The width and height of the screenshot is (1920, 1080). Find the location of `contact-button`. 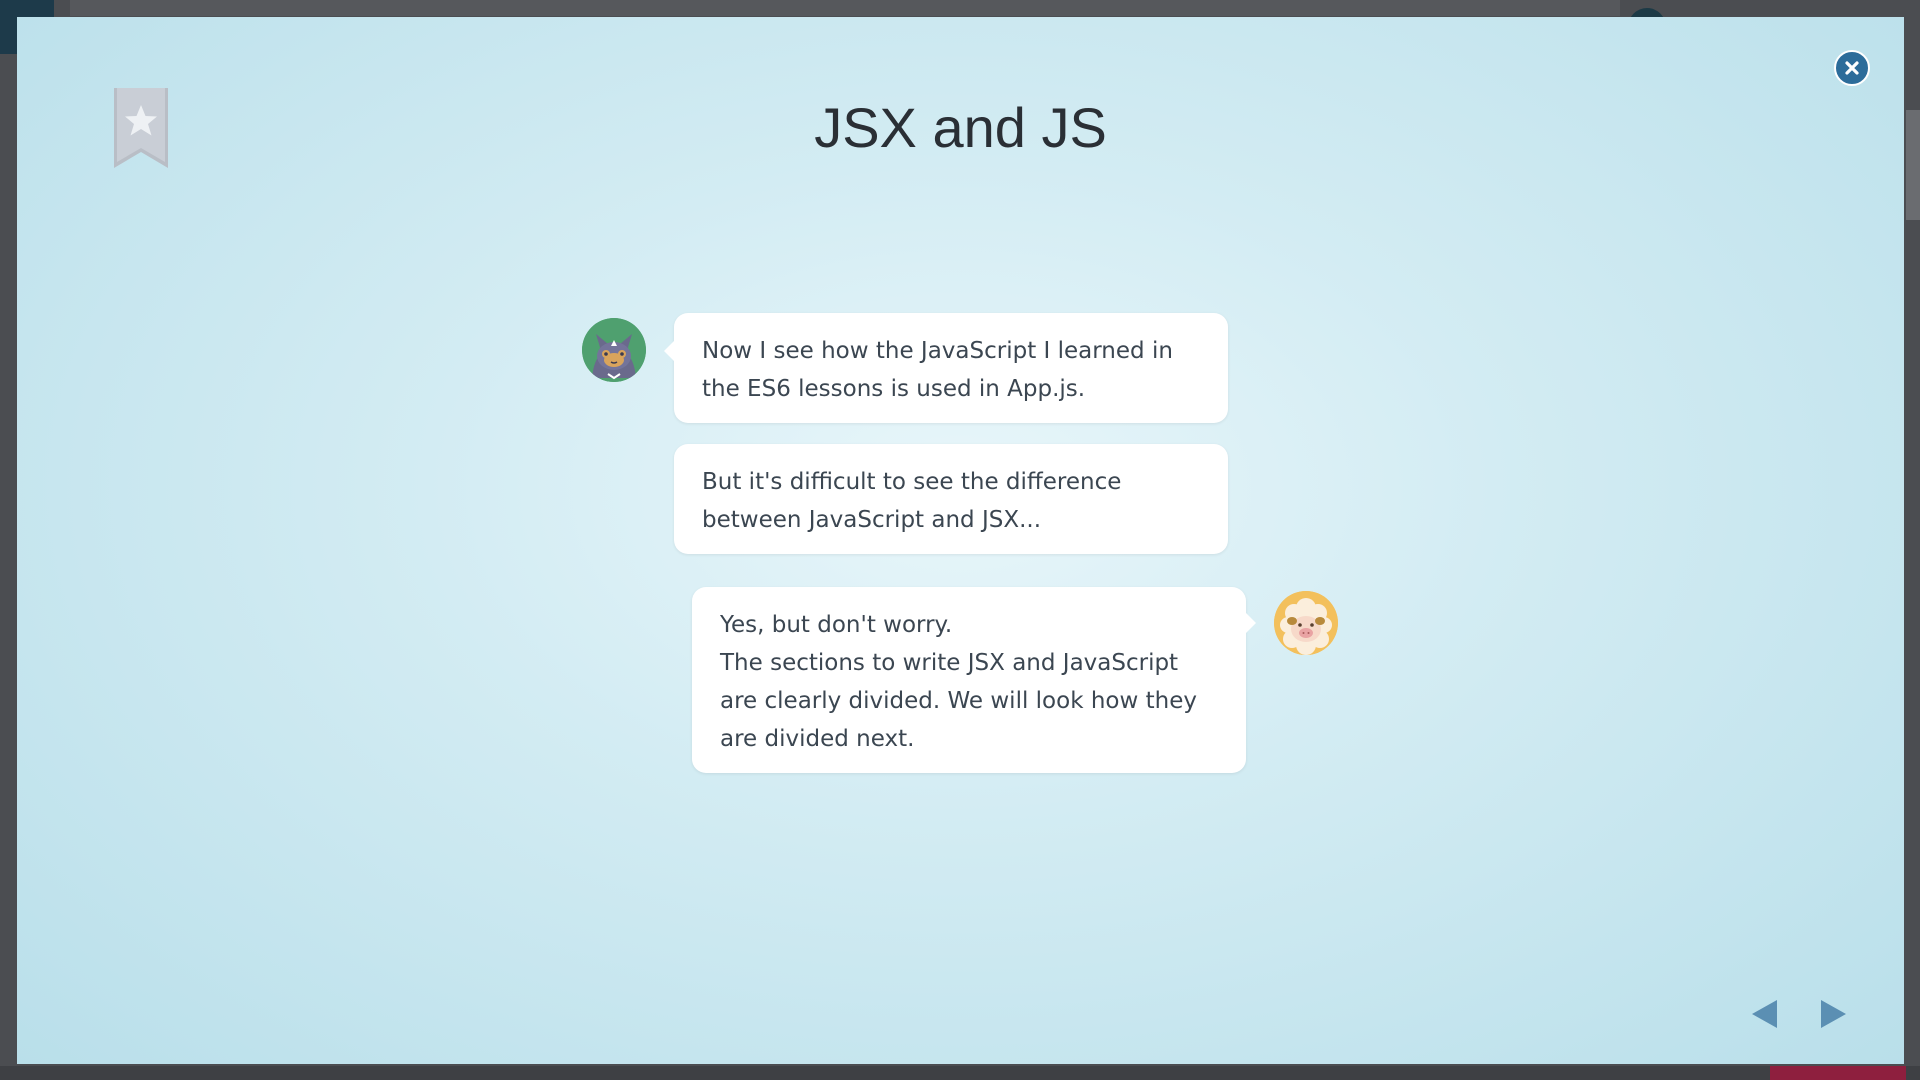

contact-button is located at coordinates (1838, 1073).